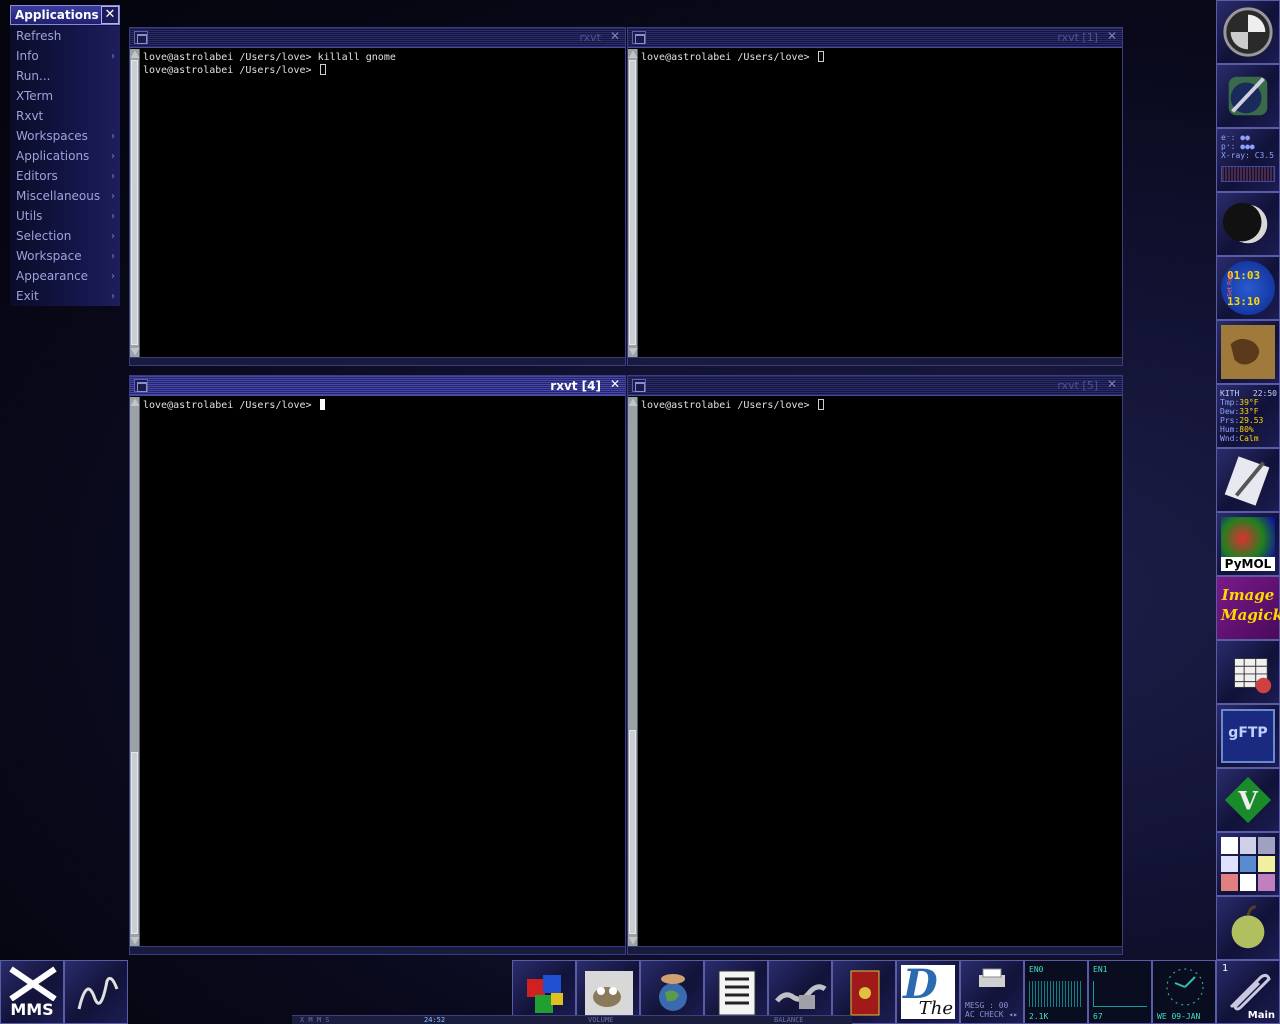 The width and height of the screenshot is (1280, 1024). What do you see at coordinates (65, 15) in the screenshot?
I see `menu-title-bar: Applications ✕` at bounding box center [65, 15].